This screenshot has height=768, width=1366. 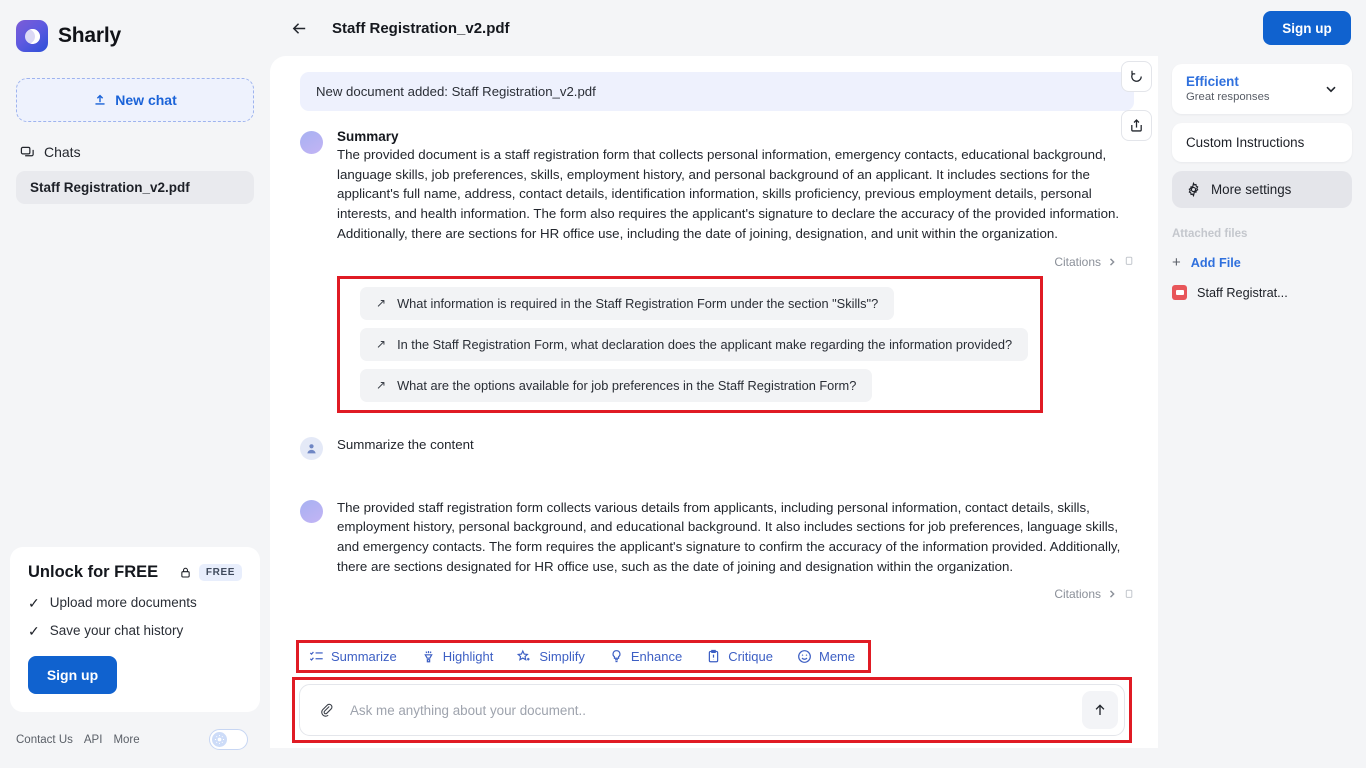 I want to click on mode-selector: Efficient Great responses, so click(x=1262, y=89).